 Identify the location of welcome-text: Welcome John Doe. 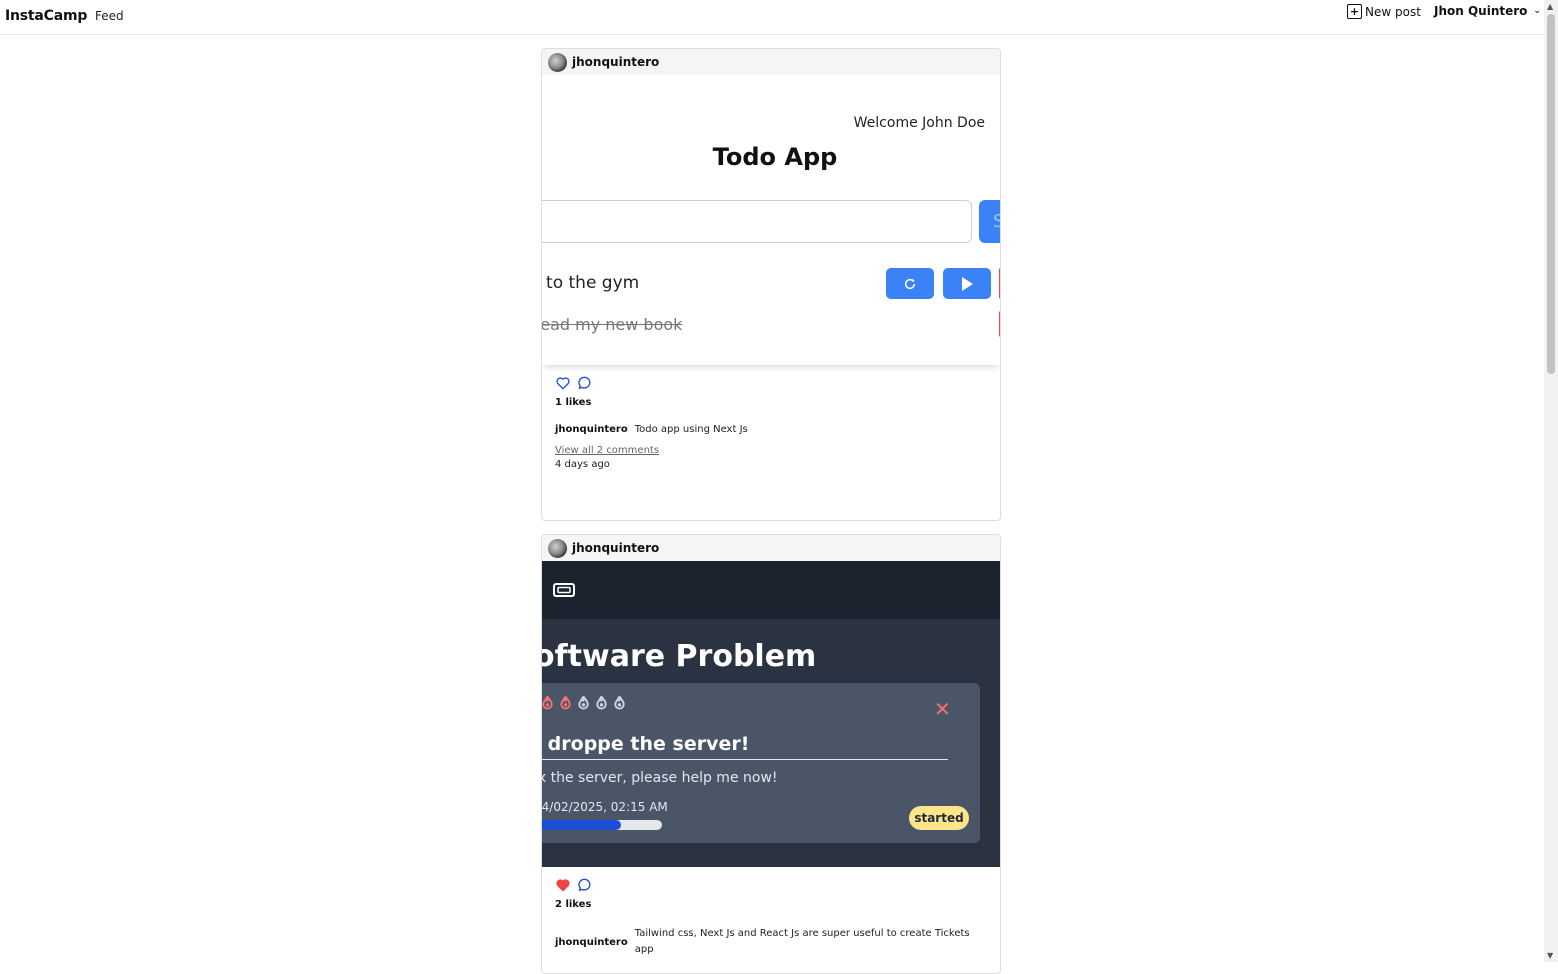
(919, 123).